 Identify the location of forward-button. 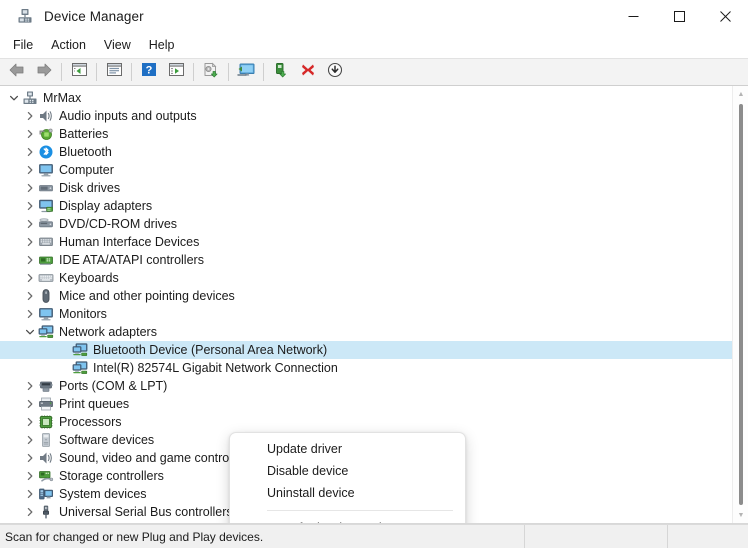
(44, 72).